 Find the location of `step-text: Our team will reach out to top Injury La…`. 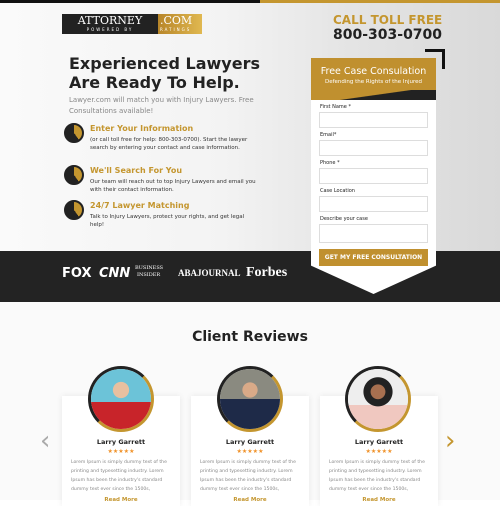

step-text: Our team will reach out to top Injury La… is located at coordinates (173, 186).